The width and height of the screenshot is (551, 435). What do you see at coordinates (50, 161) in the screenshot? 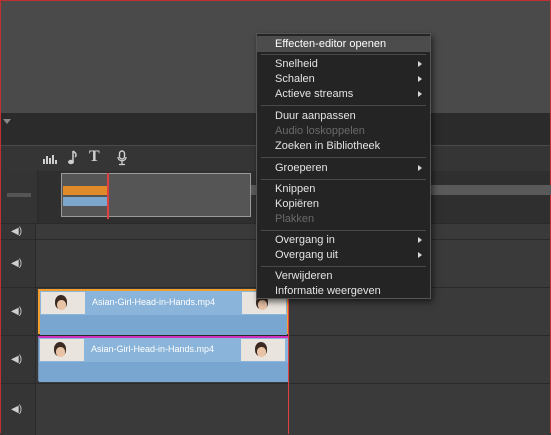
I see `audio-mixer-icon` at bounding box center [50, 161].